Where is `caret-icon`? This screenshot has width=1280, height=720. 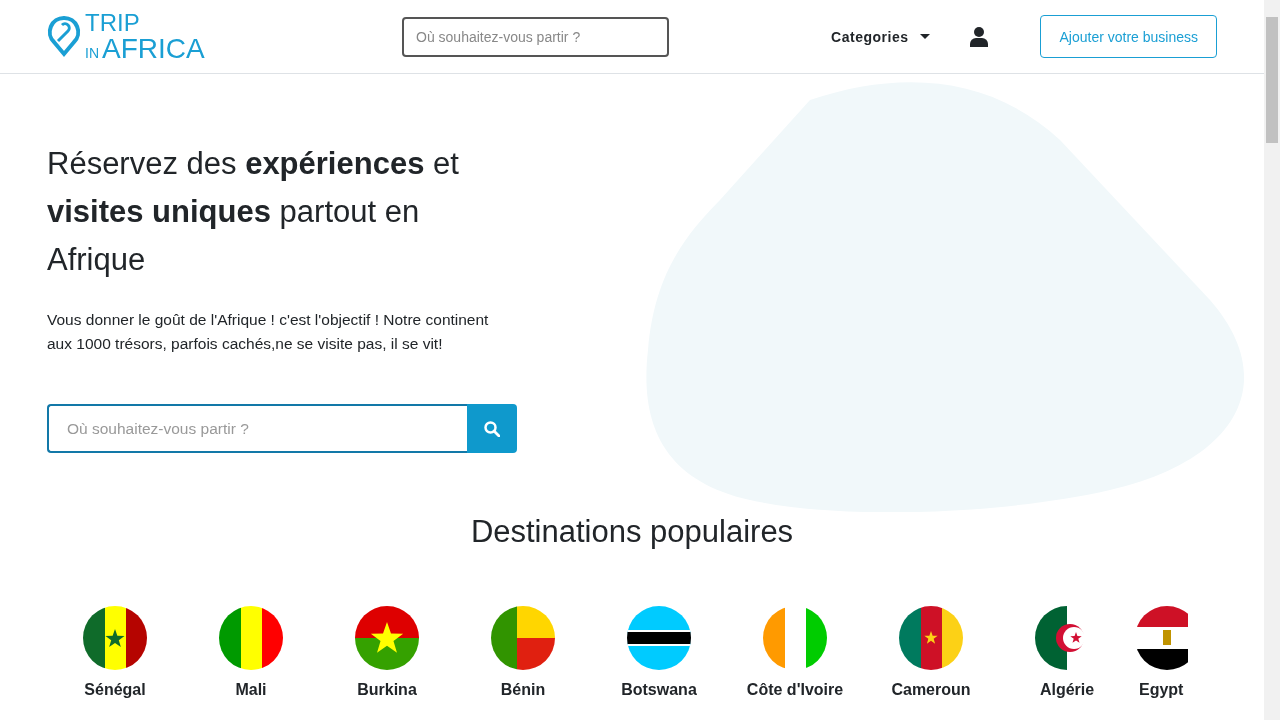
caret-icon is located at coordinates (925, 36).